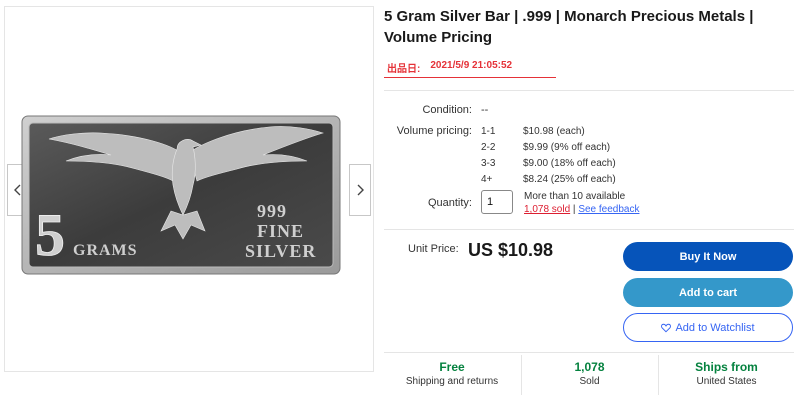 This screenshot has height=400, width=800. I want to click on volume-qty: 2-2, so click(488, 147).